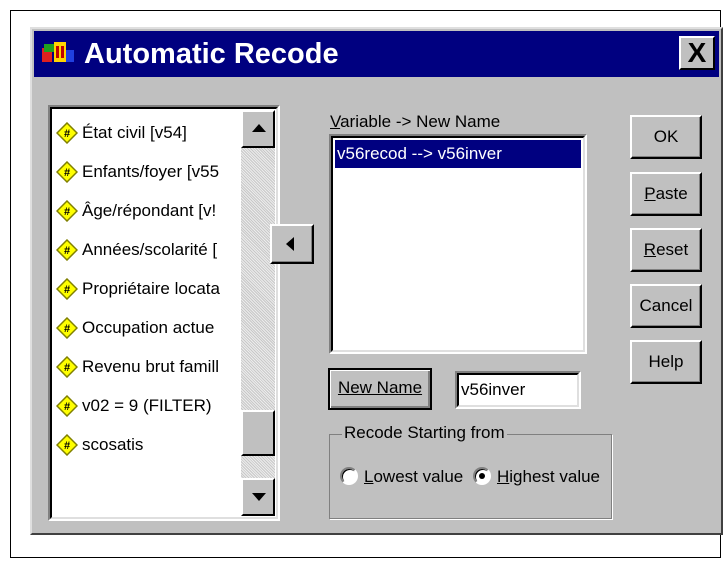 The height and width of the screenshot is (564, 728). I want to click on help-button-label: Help, so click(666, 361).